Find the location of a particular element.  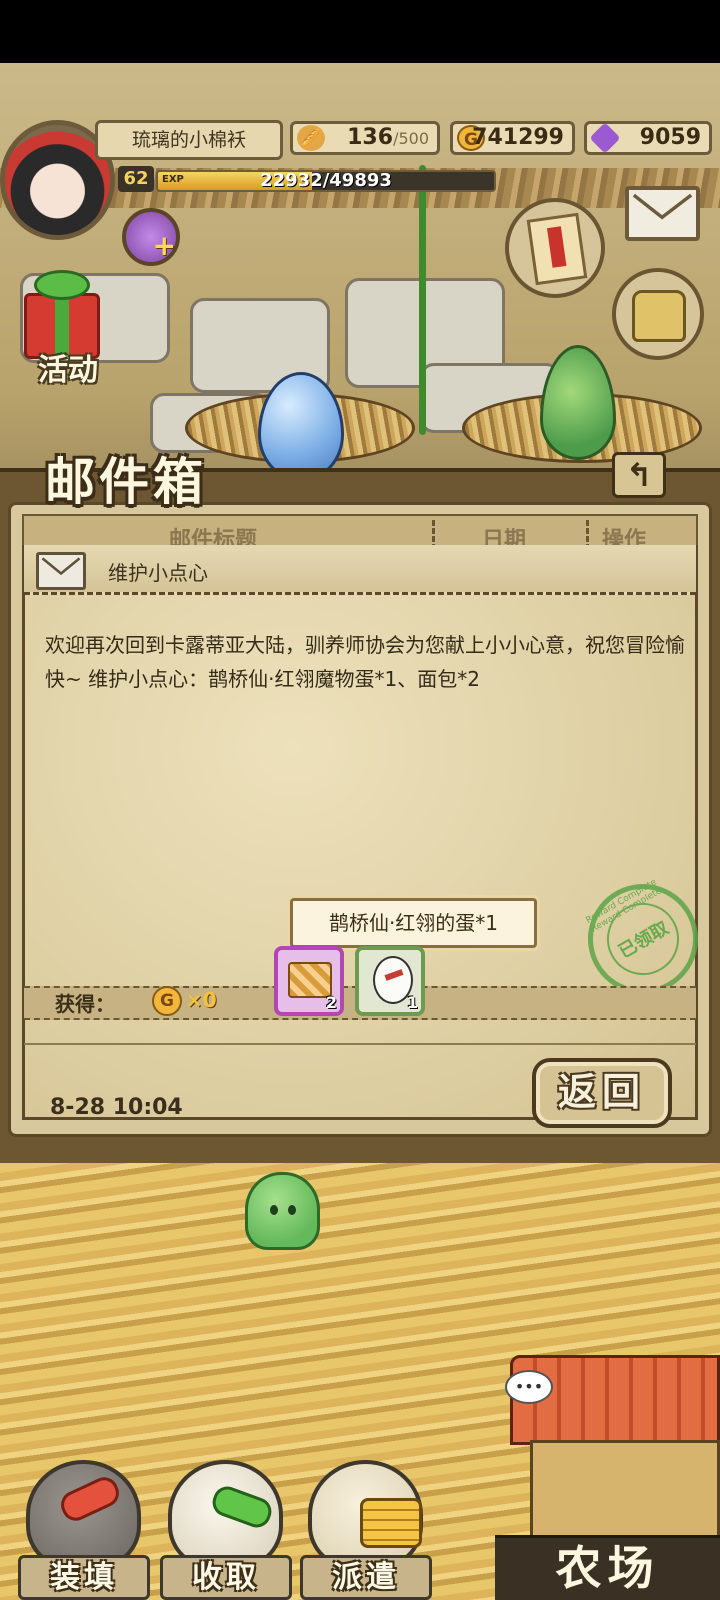

collect-label: 收取 is located at coordinates (226, 1577).